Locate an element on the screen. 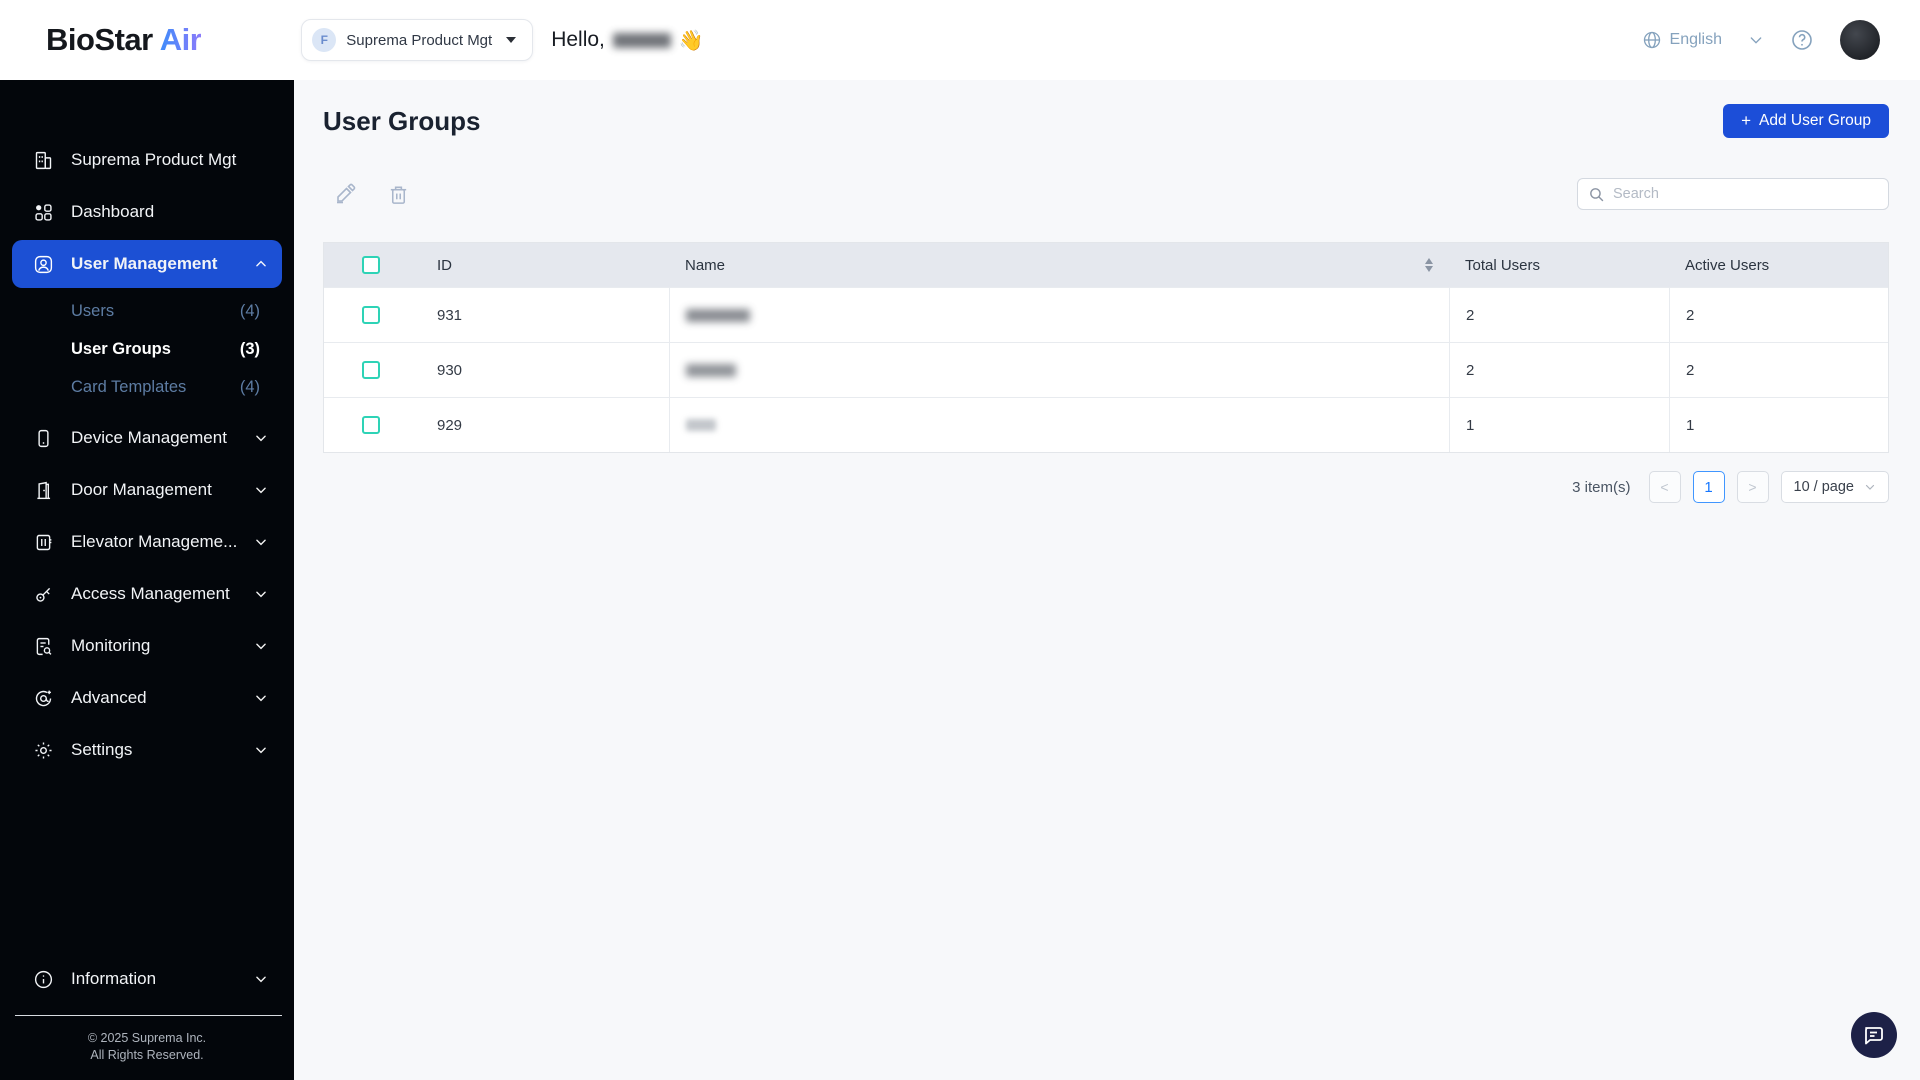 Image resolution: width=1920 pixels, height=1080 pixels. user-avatar is located at coordinates (1860, 40).